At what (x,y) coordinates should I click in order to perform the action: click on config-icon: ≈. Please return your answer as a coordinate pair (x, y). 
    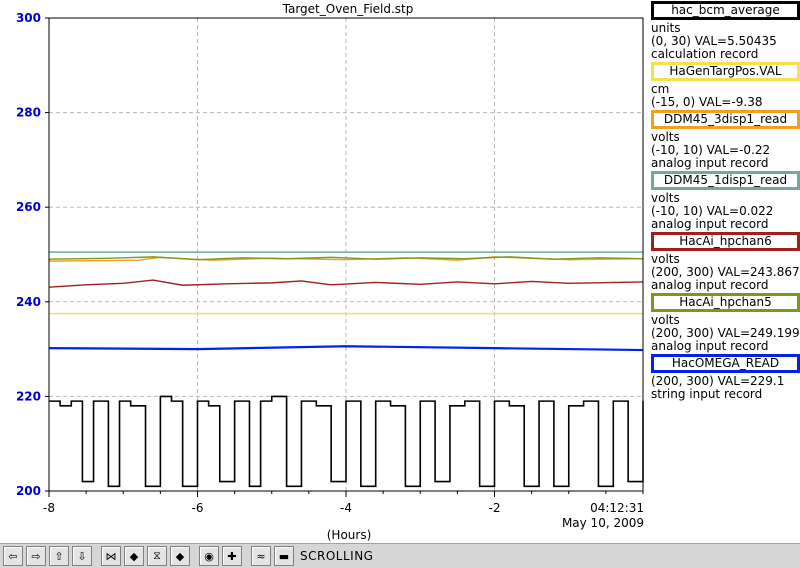
    Looking at the image, I should click on (261, 556).